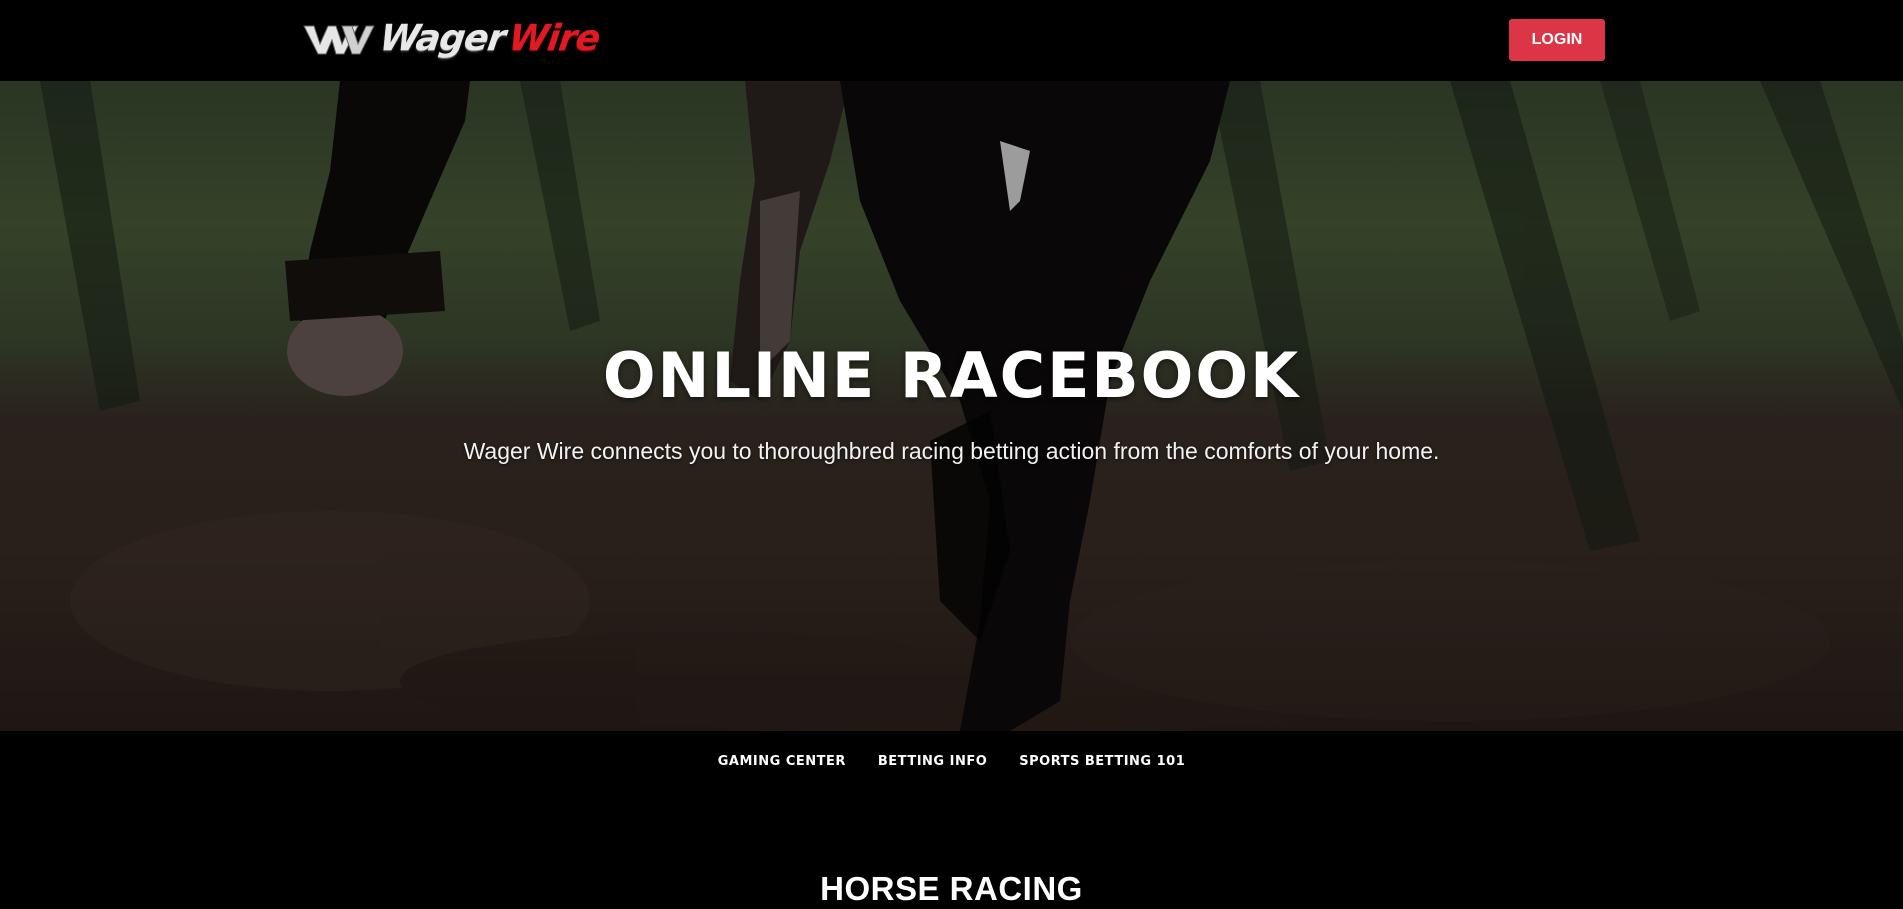 The width and height of the screenshot is (1903, 909). Describe the element at coordinates (932, 761) in the screenshot. I see `nav-betting-info: BETTING INFO` at that location.